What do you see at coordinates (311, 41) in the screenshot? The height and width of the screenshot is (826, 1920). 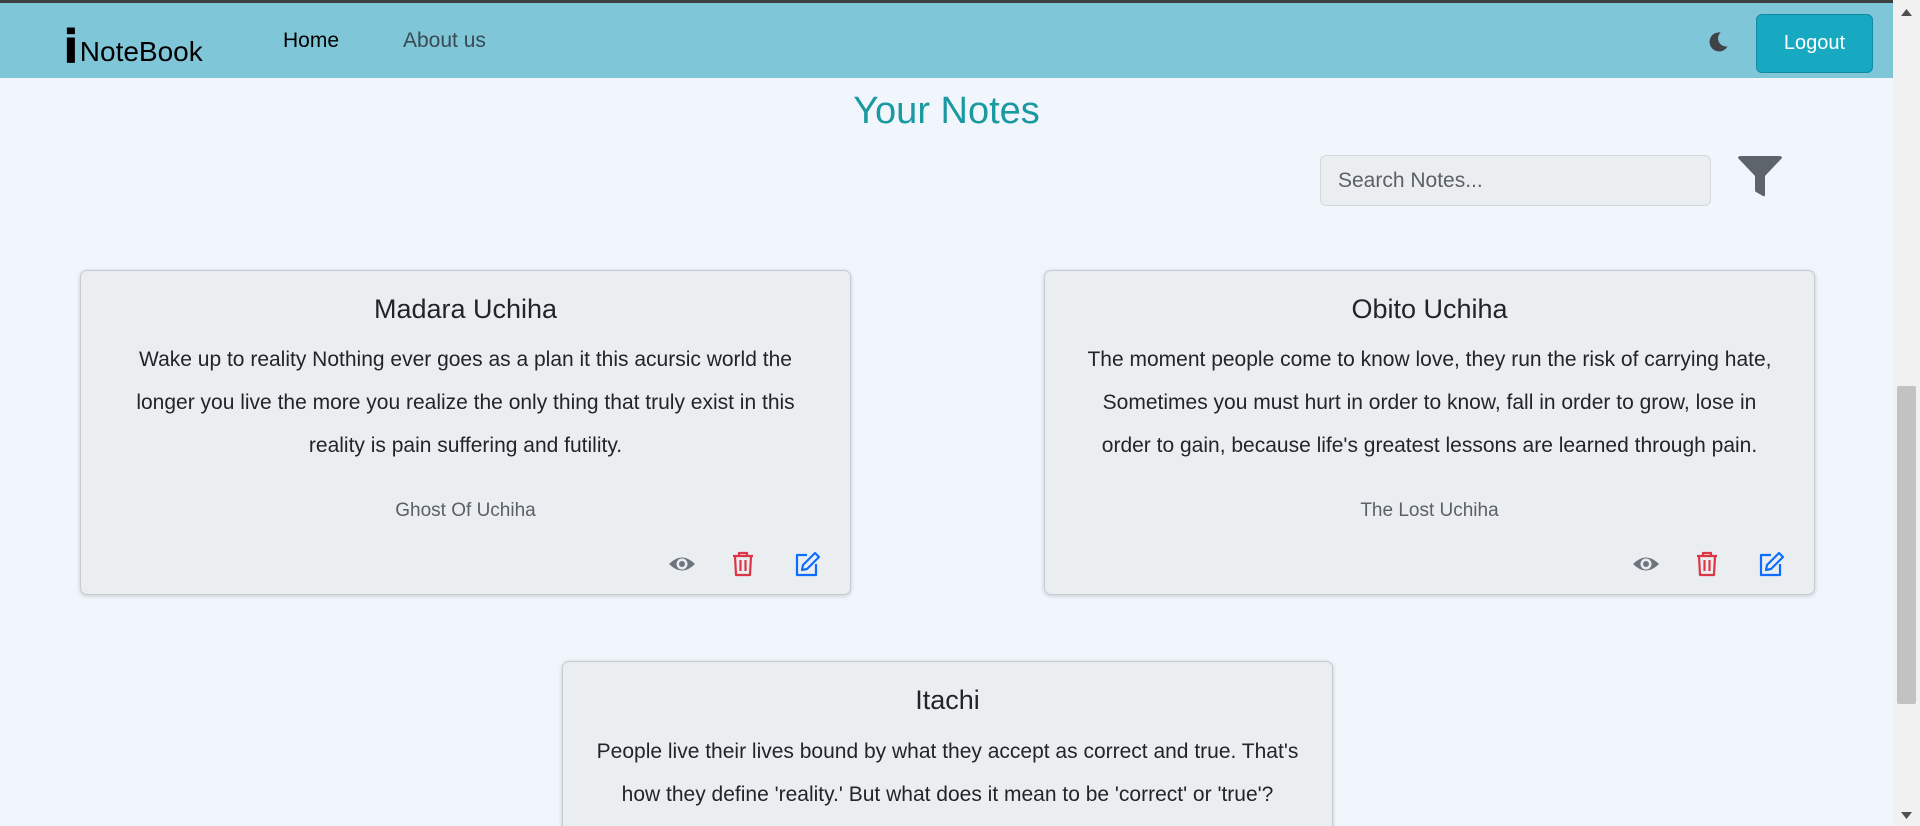 I see `nav-home-link: Home` at bounding box center [311, 41].